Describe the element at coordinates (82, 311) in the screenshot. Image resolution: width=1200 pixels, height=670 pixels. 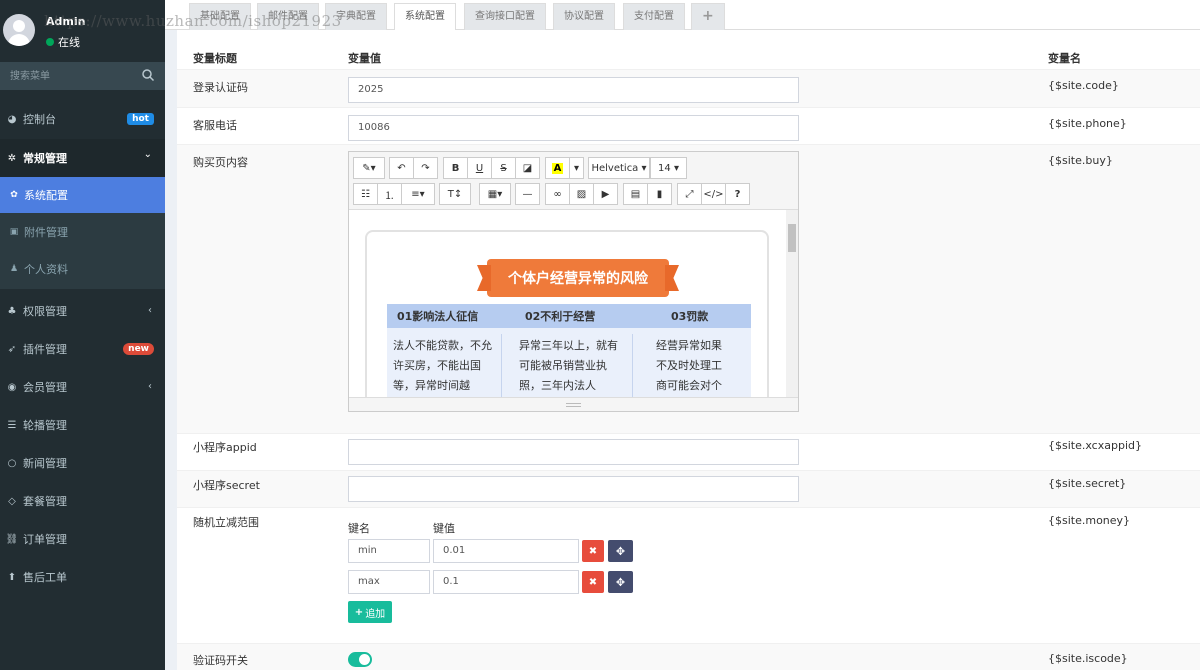
I see `sidebar-item-permissions: ♣ 权限管理 ‹` at that location.